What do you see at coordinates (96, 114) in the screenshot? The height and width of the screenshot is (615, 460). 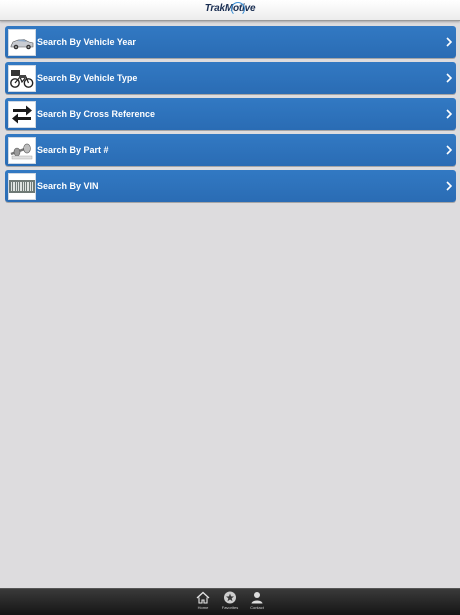 I see `menu-item-label: Search By Cross Reference` at bounding box center [96, 114].